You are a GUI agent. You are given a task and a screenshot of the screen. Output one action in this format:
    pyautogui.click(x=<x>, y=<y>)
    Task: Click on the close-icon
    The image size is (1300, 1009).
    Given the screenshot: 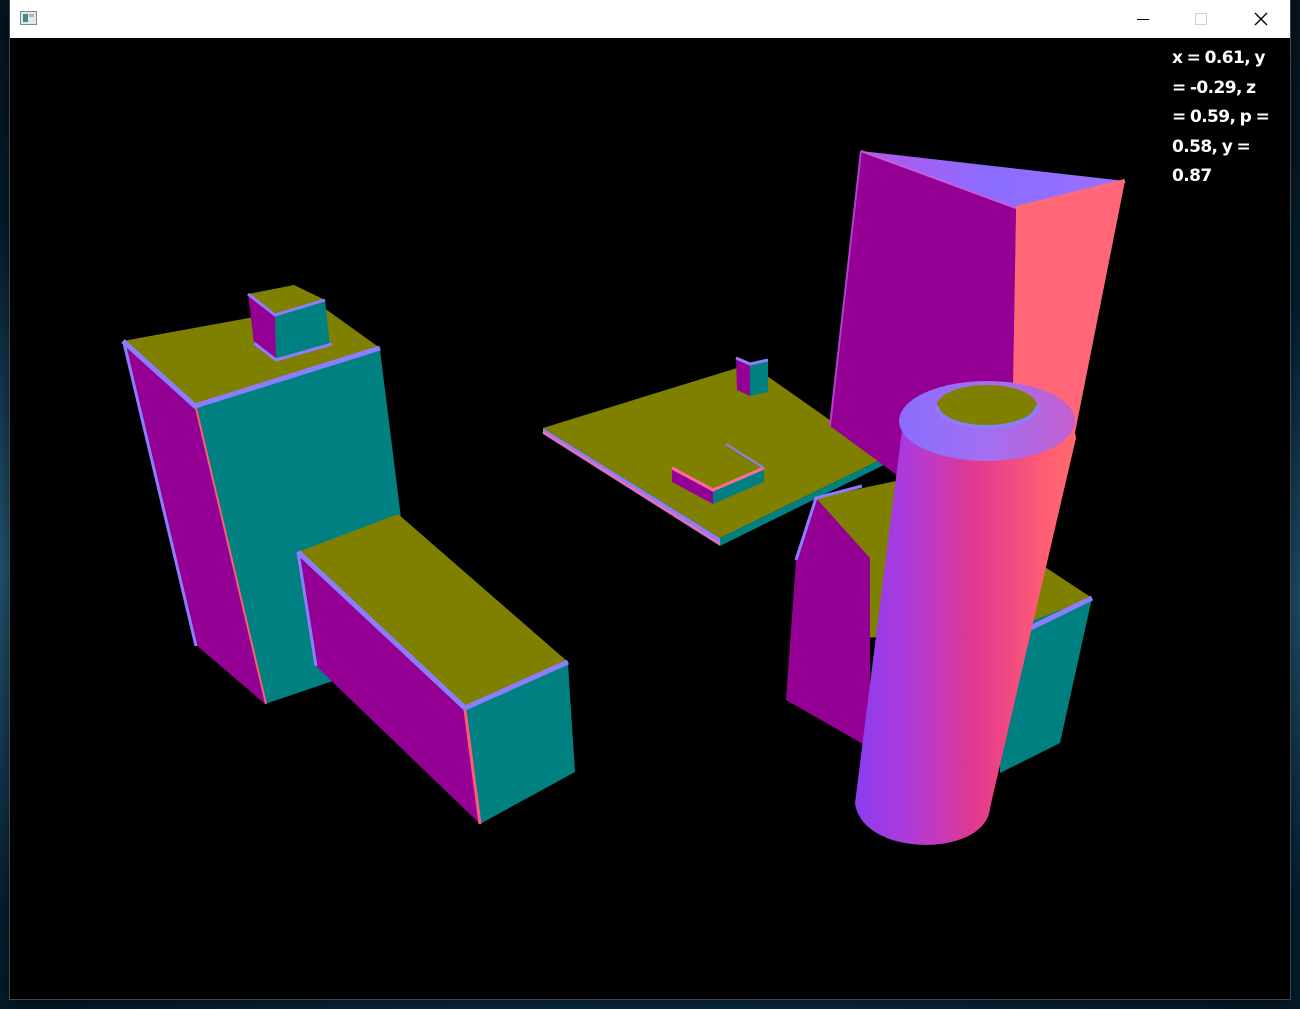 What is the action you would take?
    pyautogui.click(x=1261, y=19)
    